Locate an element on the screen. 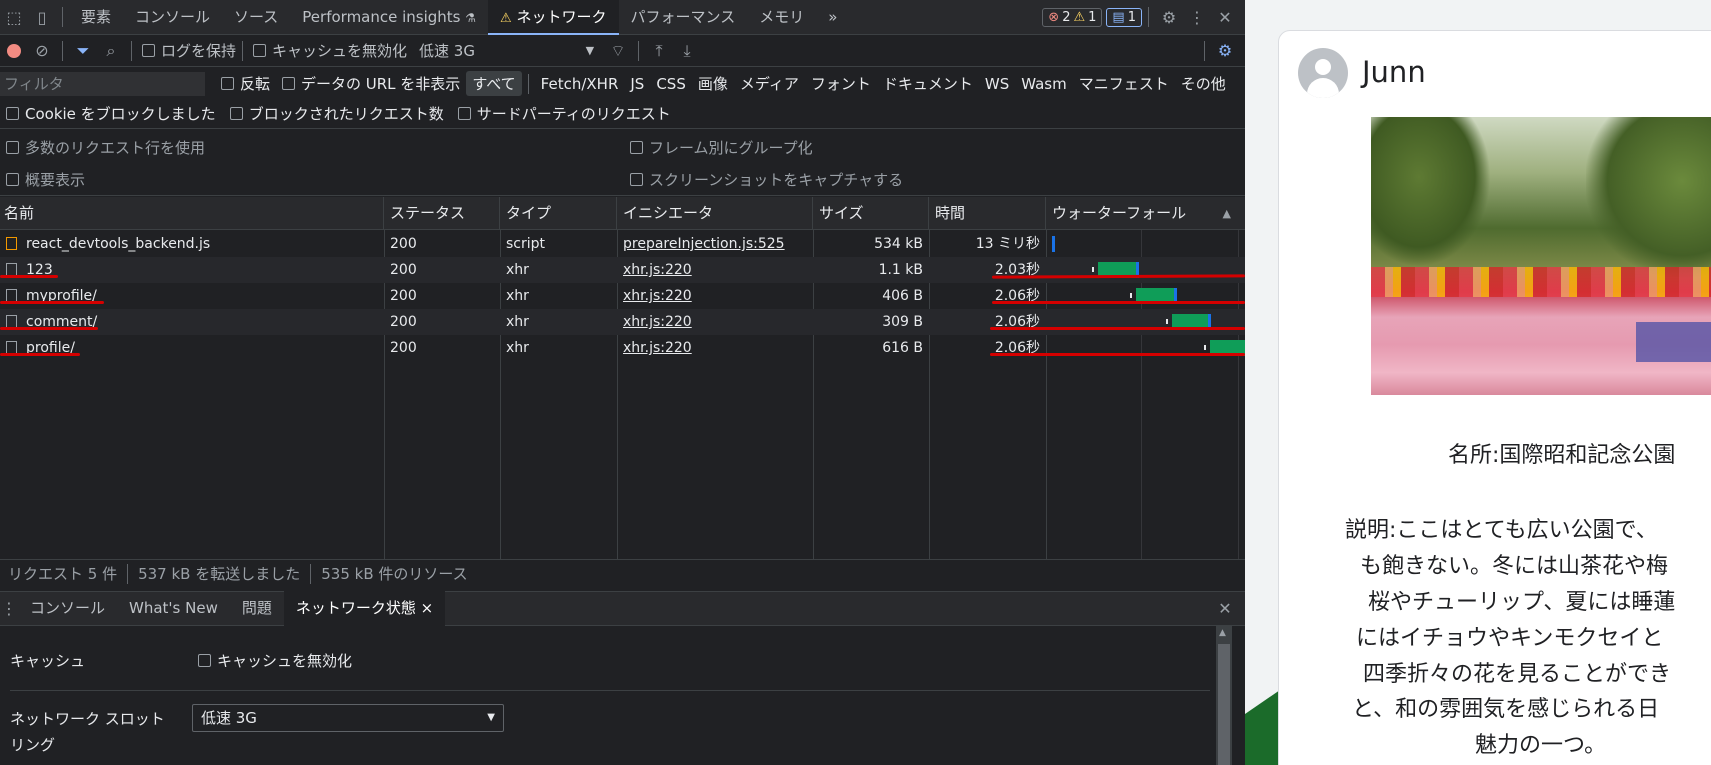  filter-type-font: フォント is located at coordinates (841, 83).